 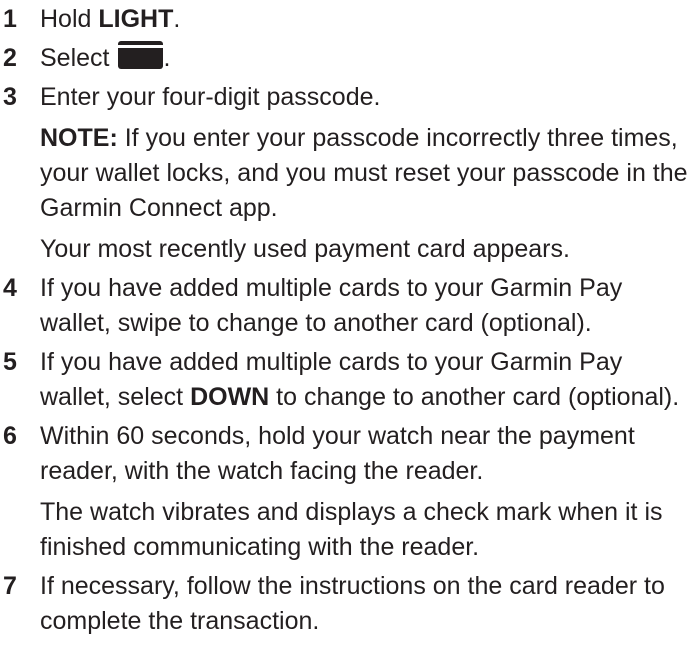 I want to click on step-text: Hold LIGHT., so click(x=364, y=19).